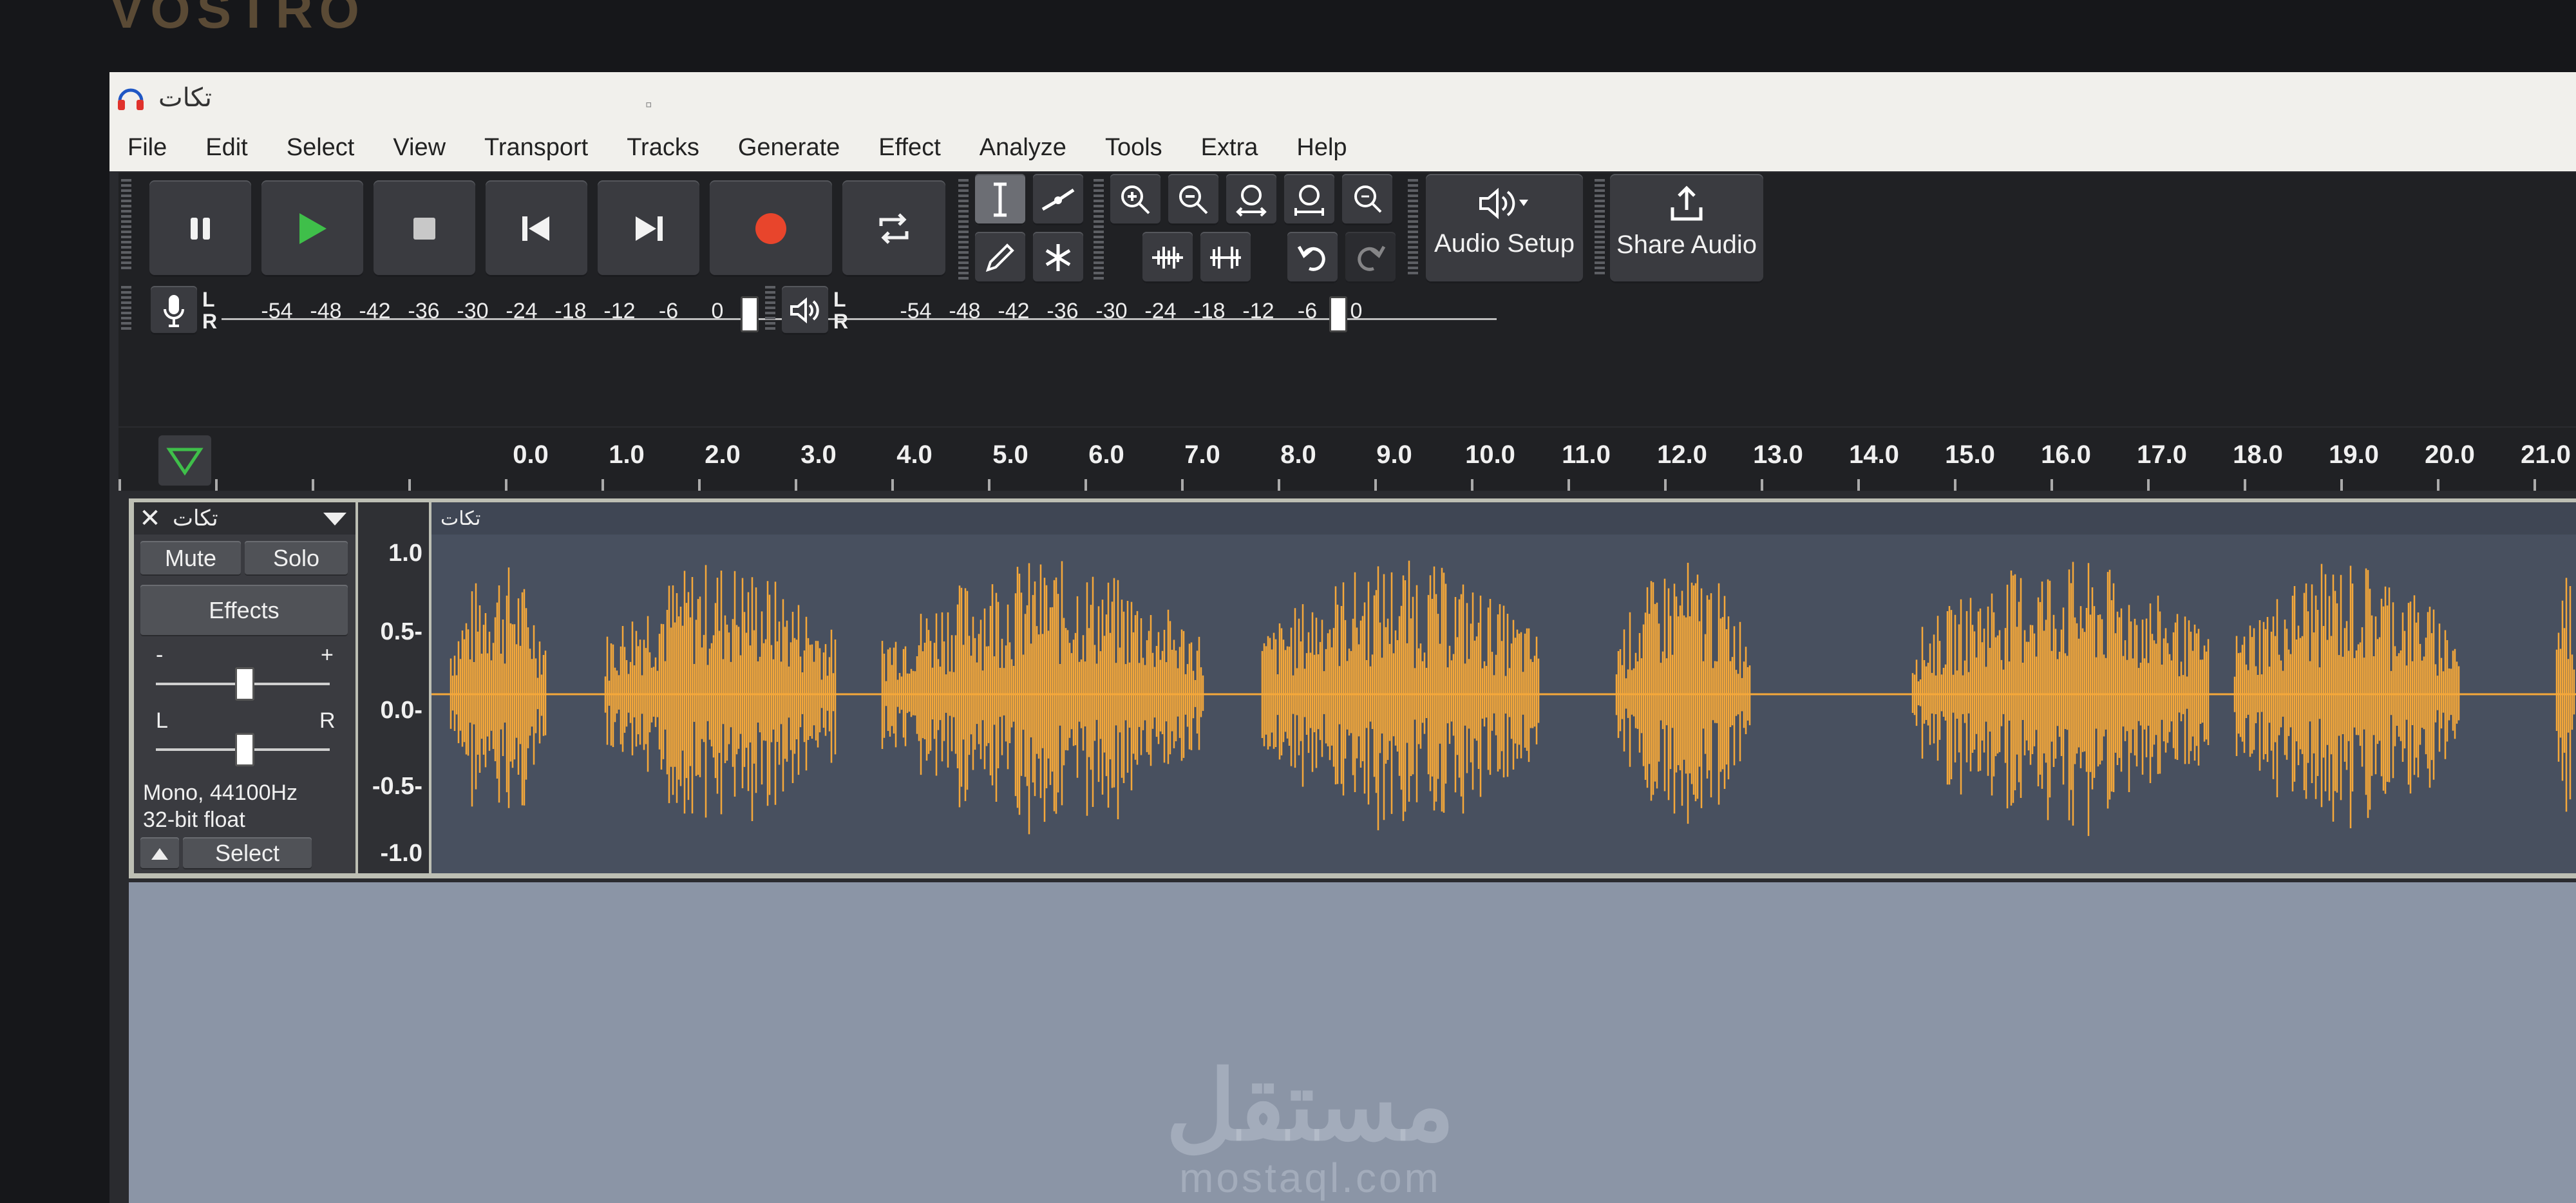 This screenshot has height=1203, width=2576. Describe the element at coordinates (147, 148) in the screenshot. I see `menu-file: File` at that location.